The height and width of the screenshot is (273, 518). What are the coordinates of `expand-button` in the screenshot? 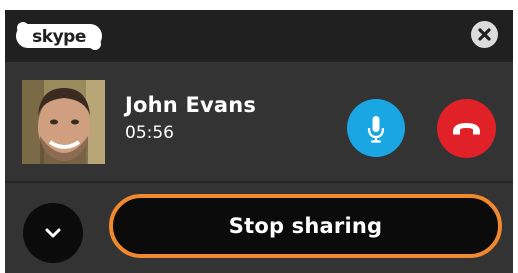 It's located at (53, 233).